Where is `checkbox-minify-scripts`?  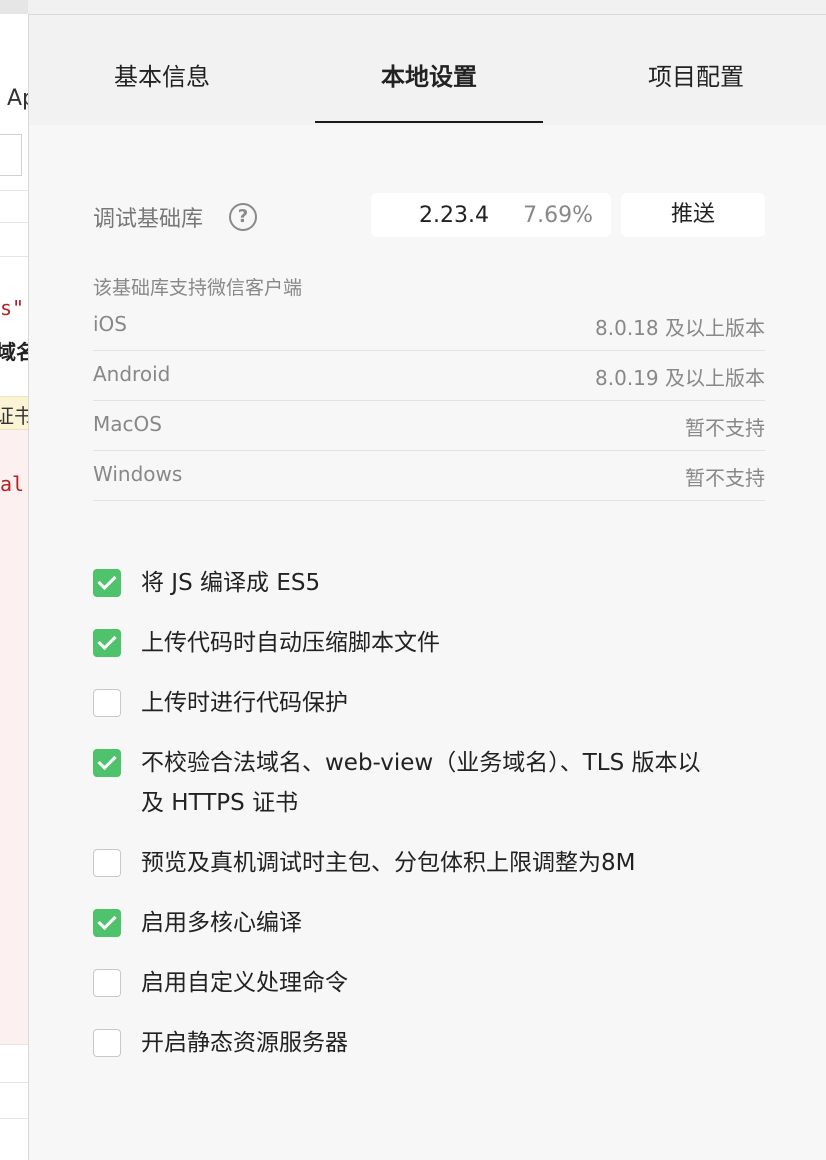
checkbox-minify-scripts is located at coordinates (107, 643).